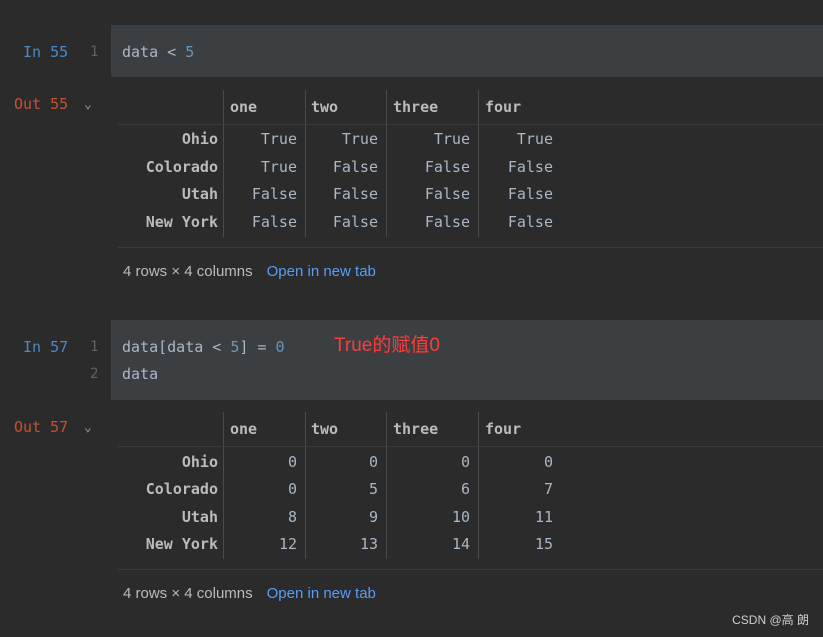  Describe the element at coordinates (411, 520) in the screenshot. I see `table-row: Utah 8 9 10 11` at that location.